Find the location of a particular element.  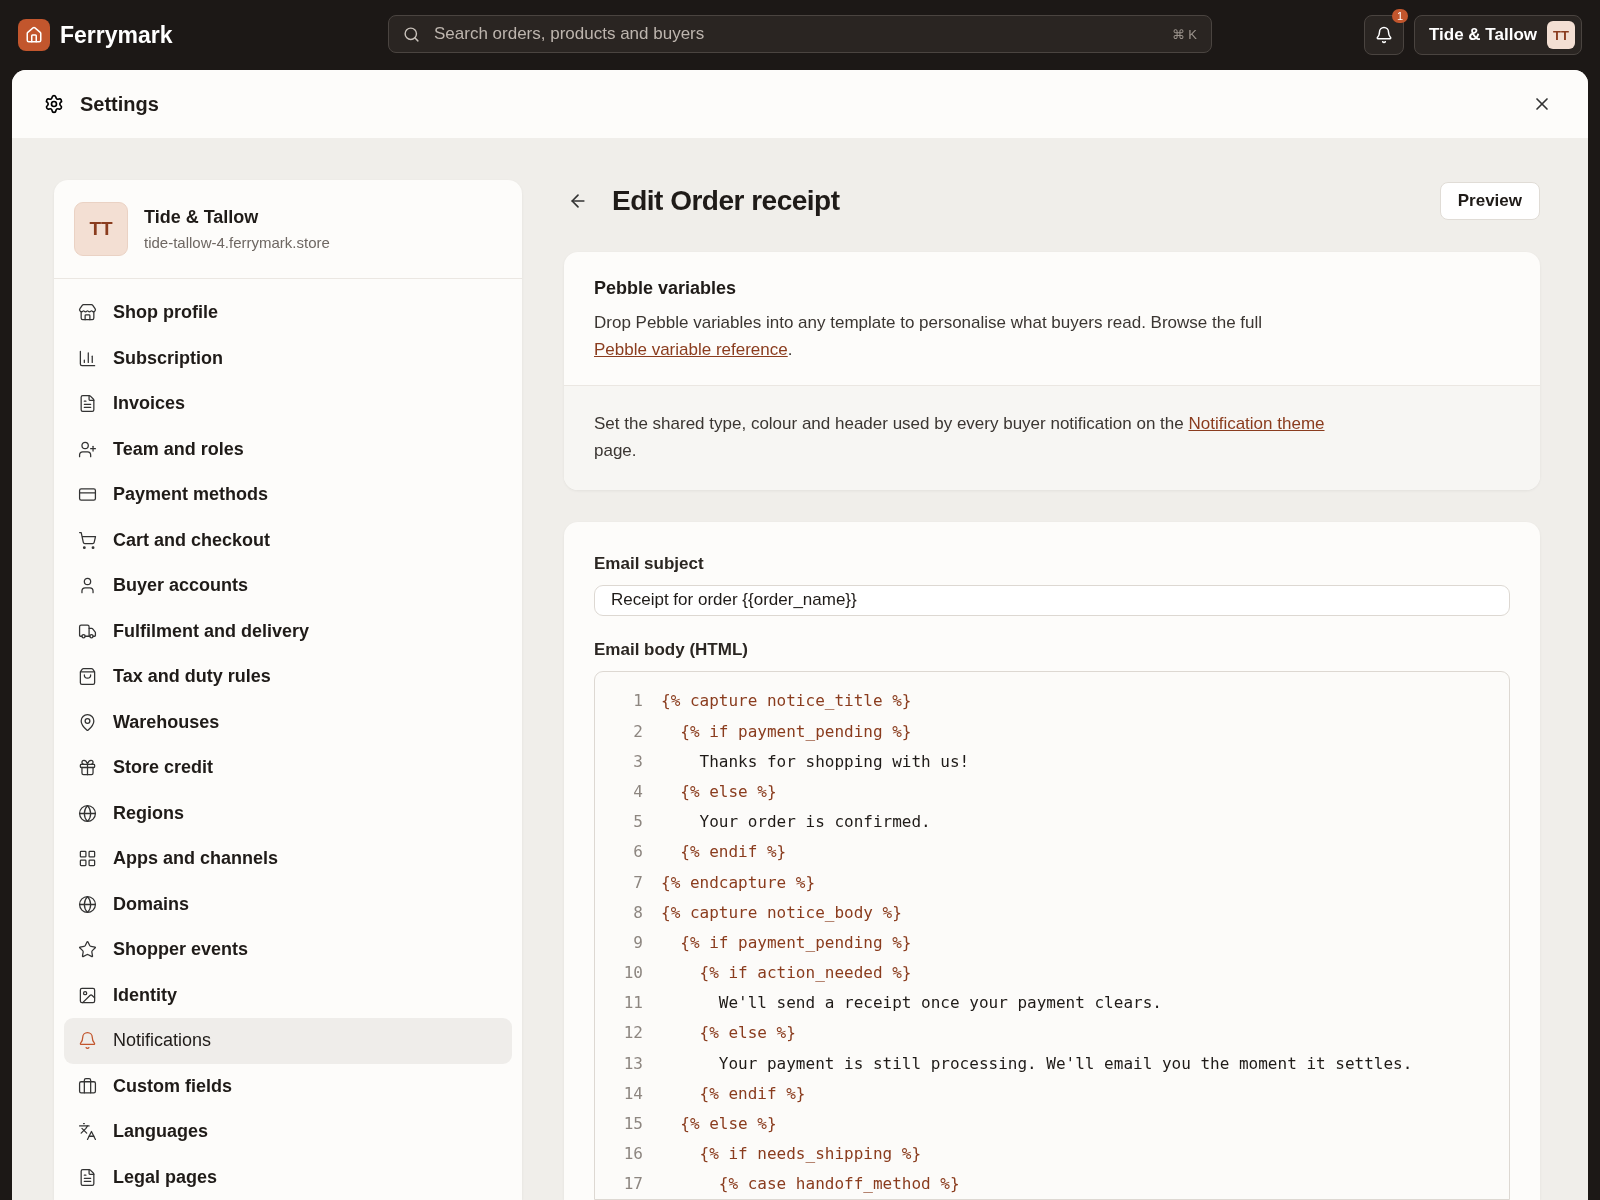

code-line: We'll send a receipt once your payment clears. is located at coordinates (939, 1003).